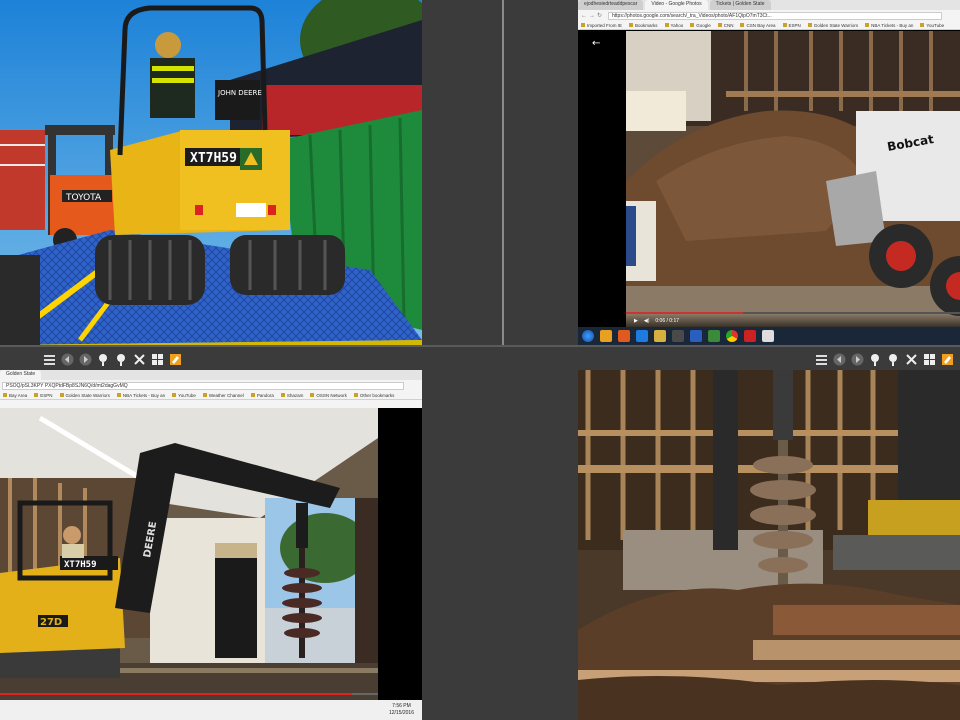 The height and width of the screenshot is (720, 960). Describe the element at coordinates (328, 395) in the screenshot. I see `bookmark-link: OSSN Network` at that location.